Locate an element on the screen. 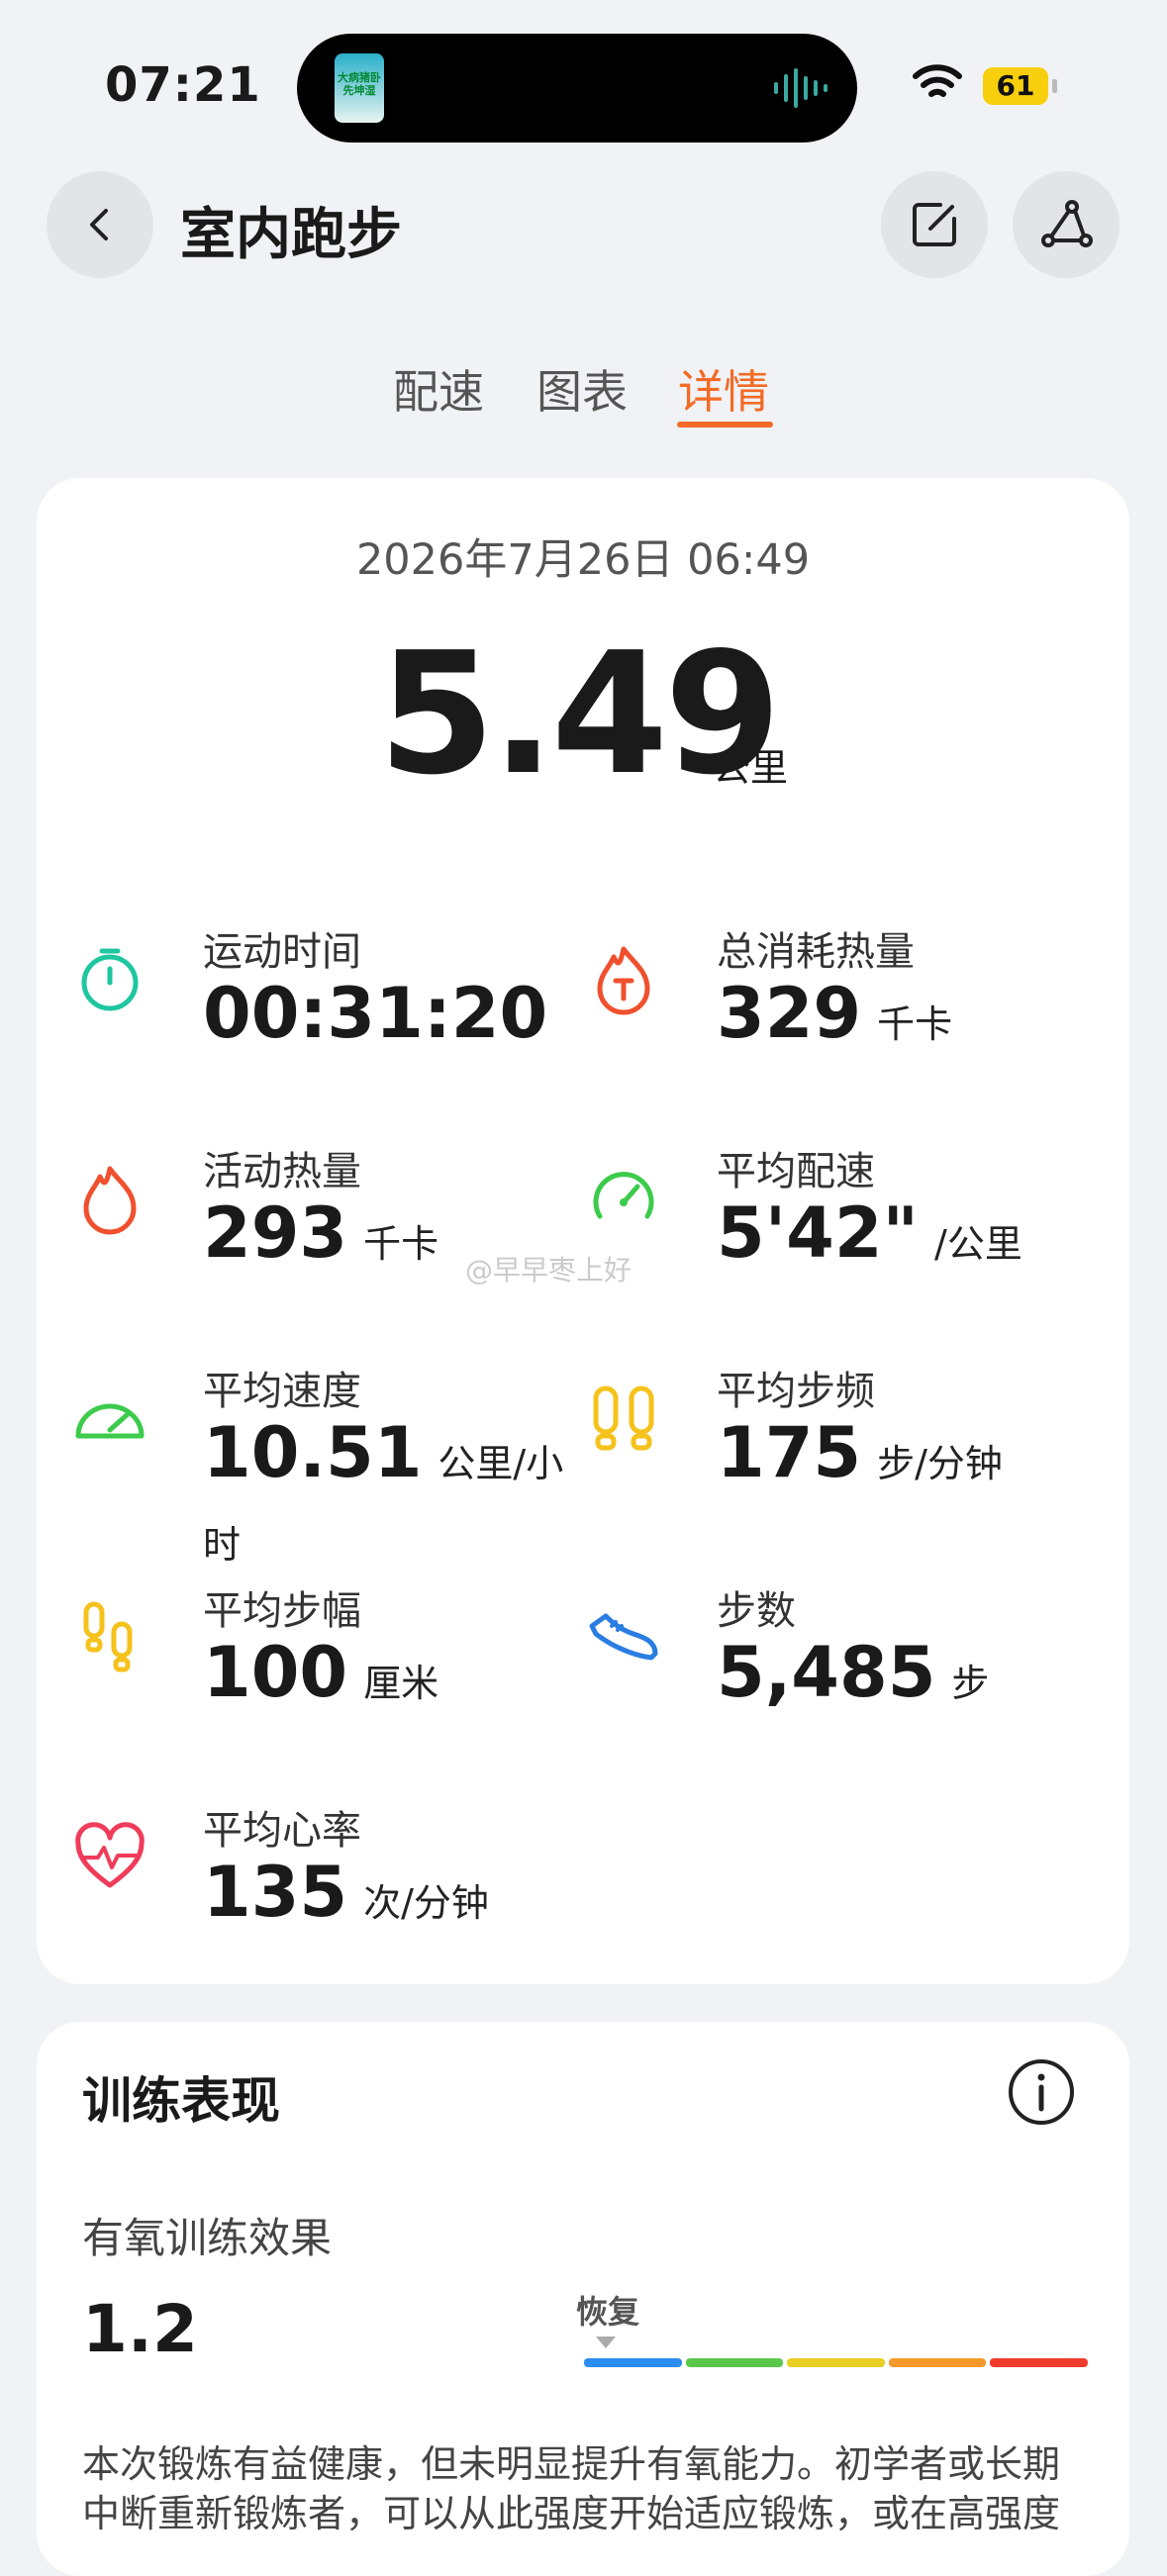 Image resolution: width=1167 pixels, height=2576 pixels. flame-icon is located at coordinates (110, 1200).